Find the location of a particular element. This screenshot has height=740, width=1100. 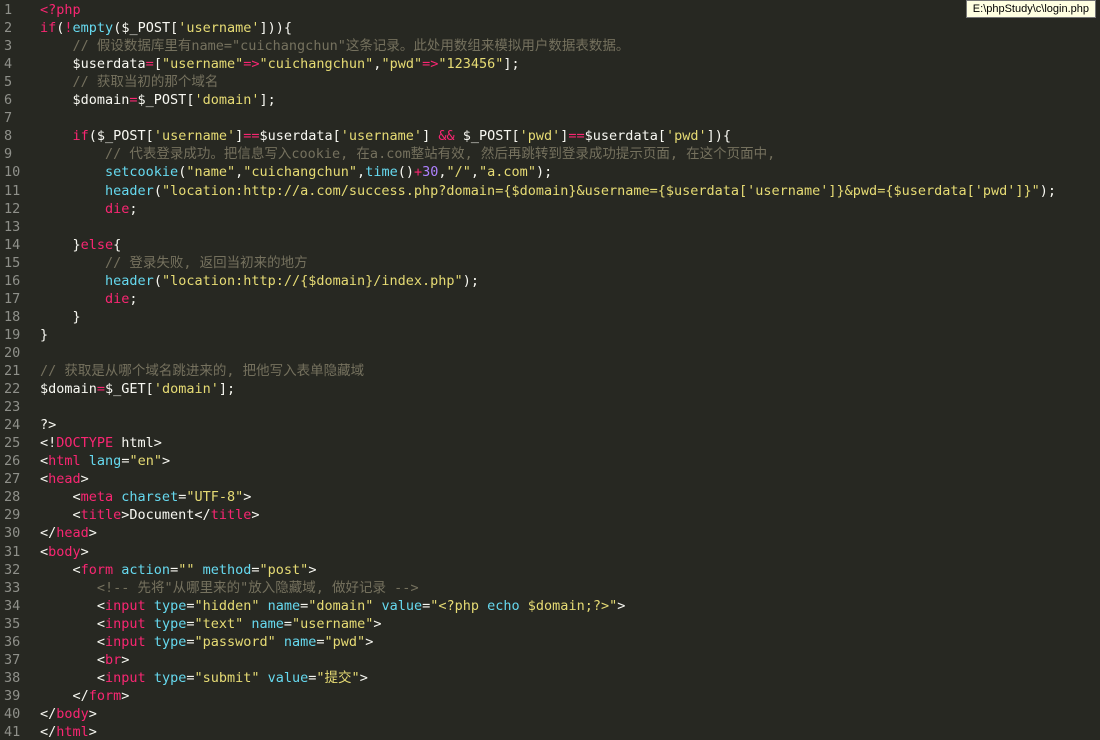

code-token: >Document</ is located at coordinates (166, 515).